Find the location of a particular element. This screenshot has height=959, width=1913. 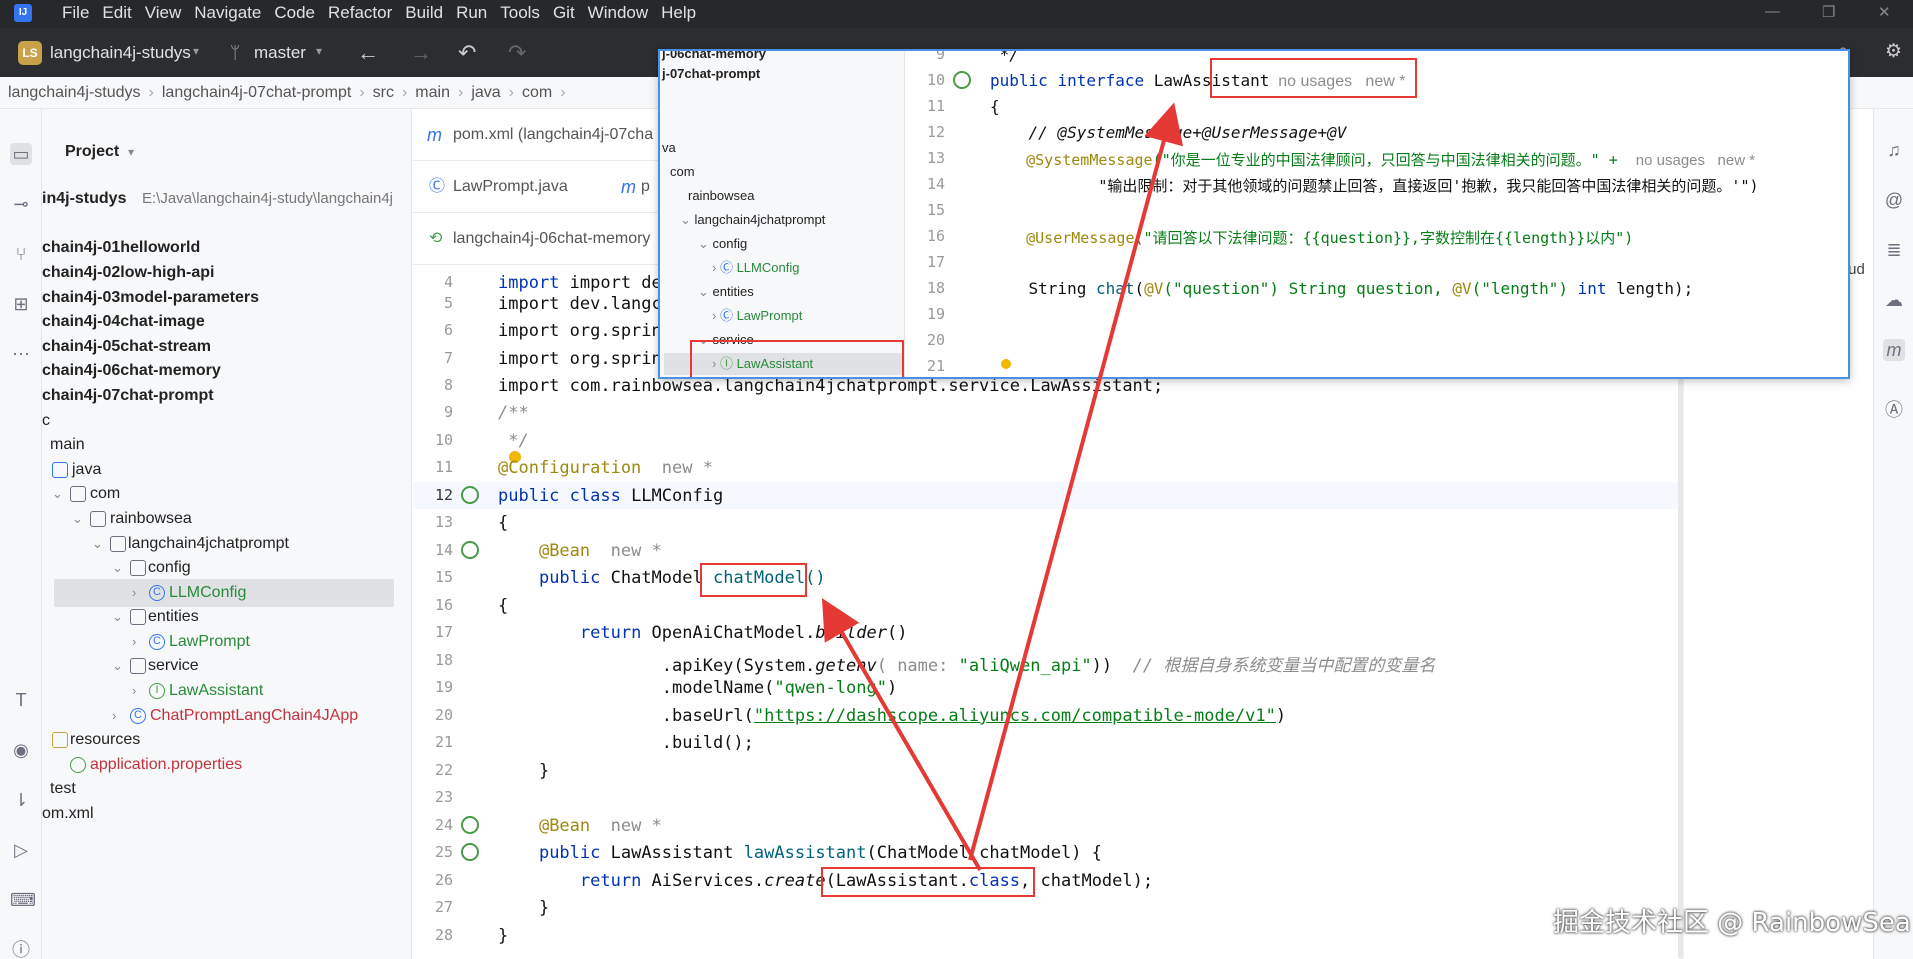

menu-edit: Edit is located at coordinates (116, 13).